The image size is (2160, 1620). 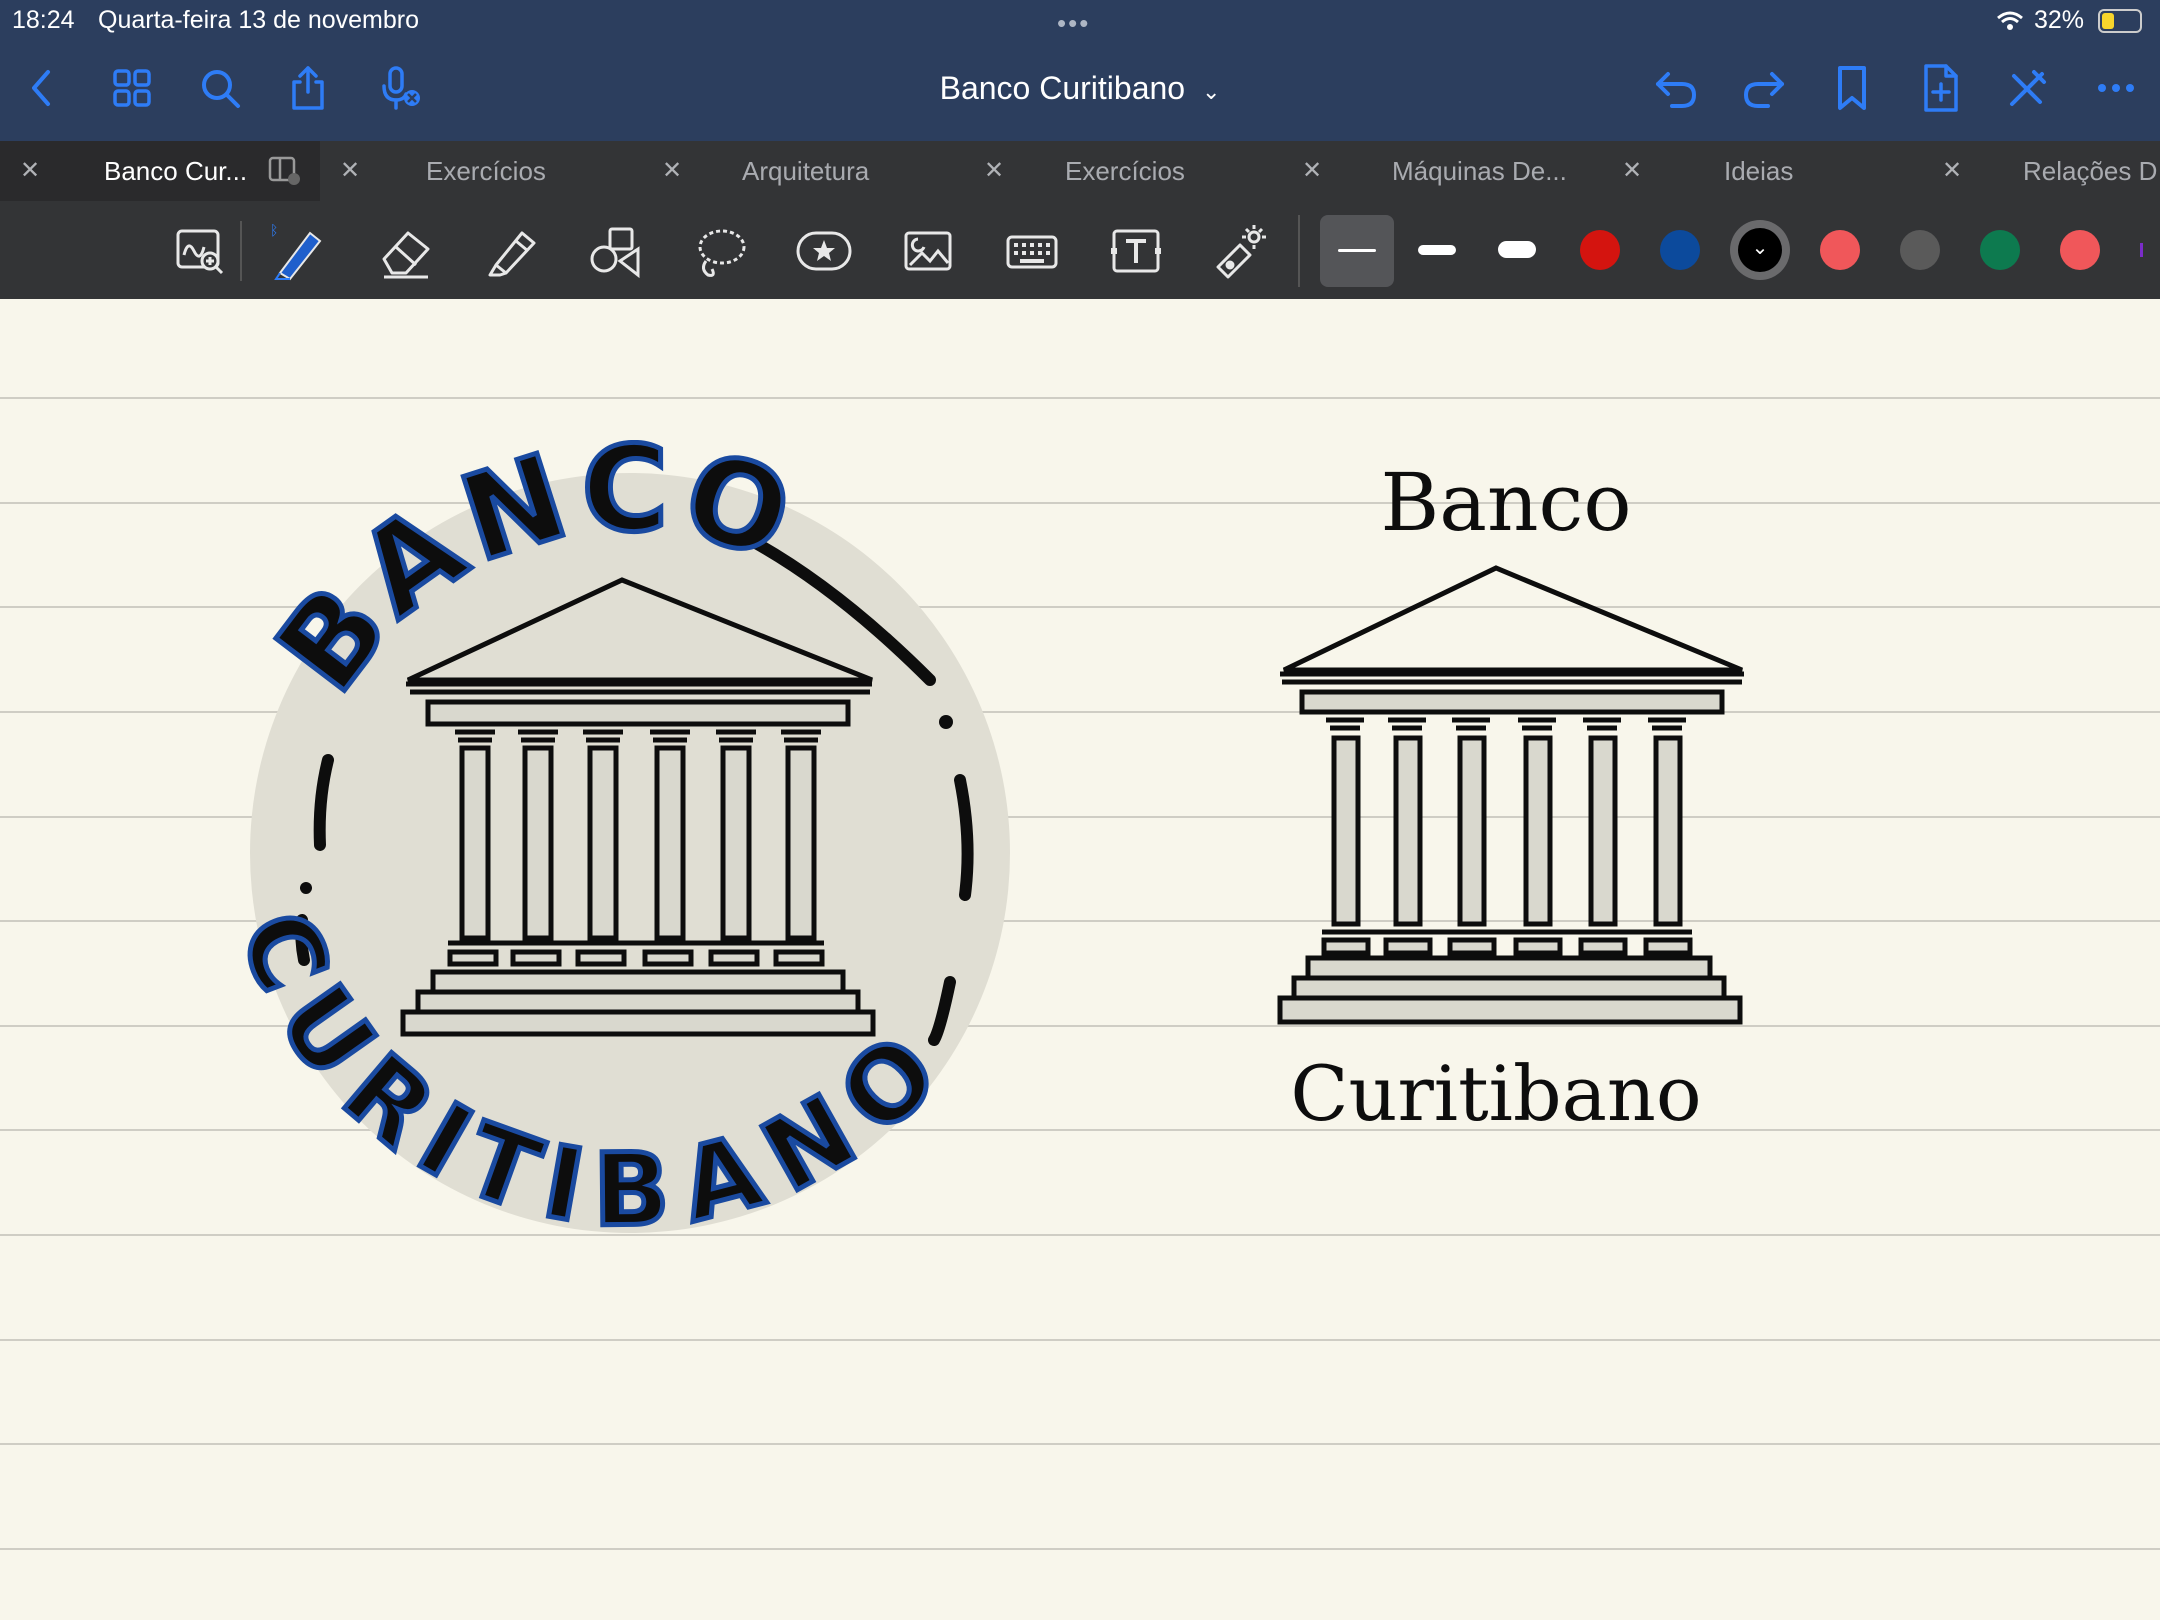 What do you see at coordinates (824, 251) in the screenshot?
I see `sticker-icon` at bounding box center [824, 251].